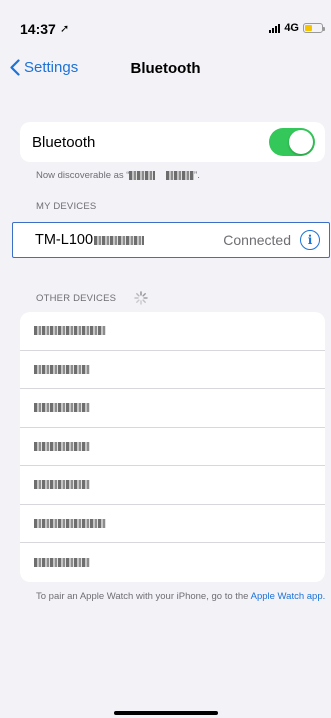 Image resolution: width=331 pixels, height=718 pixels. Describe the element at coordinates (165, 20) in the screenshot. I see `status-bar: 14:37 ➚ 4G` at that location.